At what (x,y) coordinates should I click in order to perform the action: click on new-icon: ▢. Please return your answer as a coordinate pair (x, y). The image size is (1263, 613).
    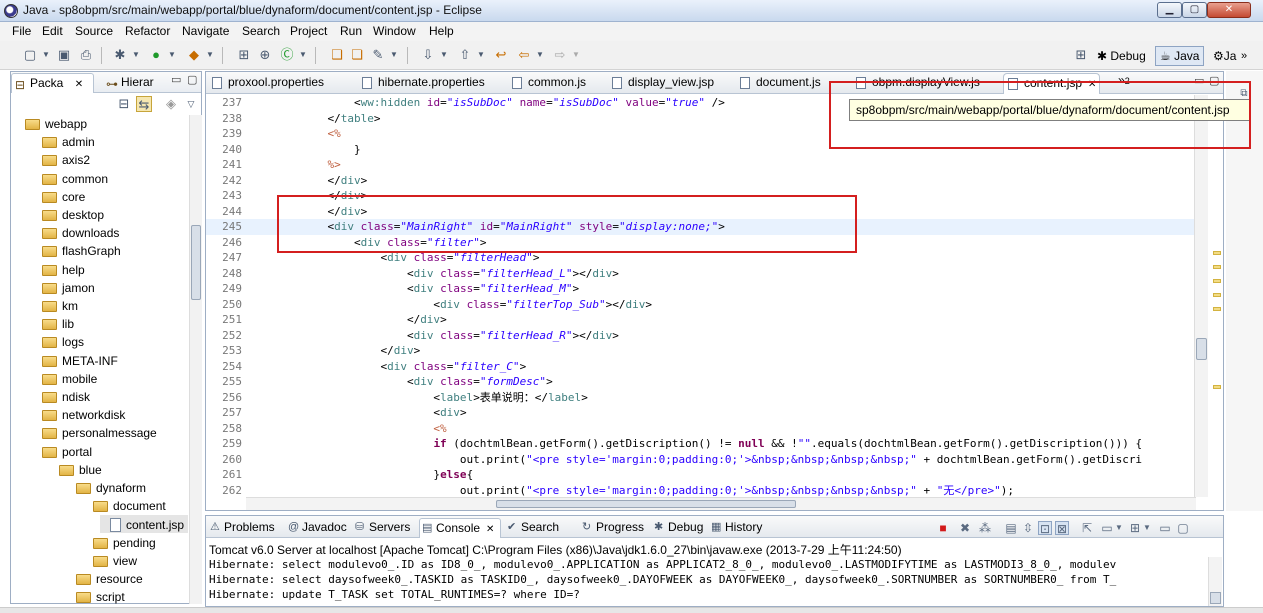
    Looking at the image, I should click on (30, 55).